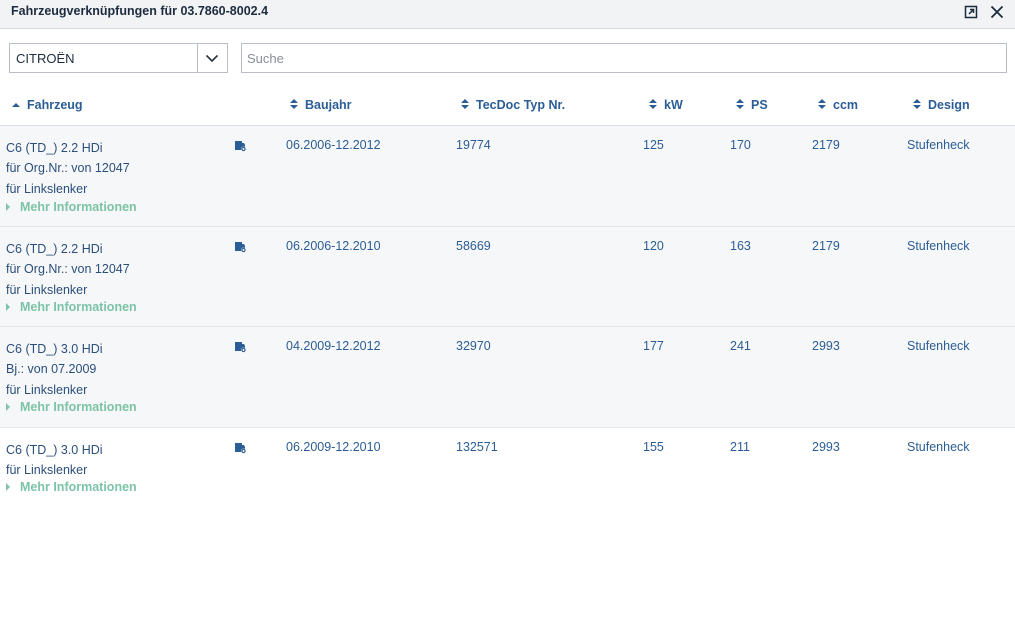 The width and height of the screenshot is (1015, 630). I want to click on brand-select-divider, so click(197, 58).